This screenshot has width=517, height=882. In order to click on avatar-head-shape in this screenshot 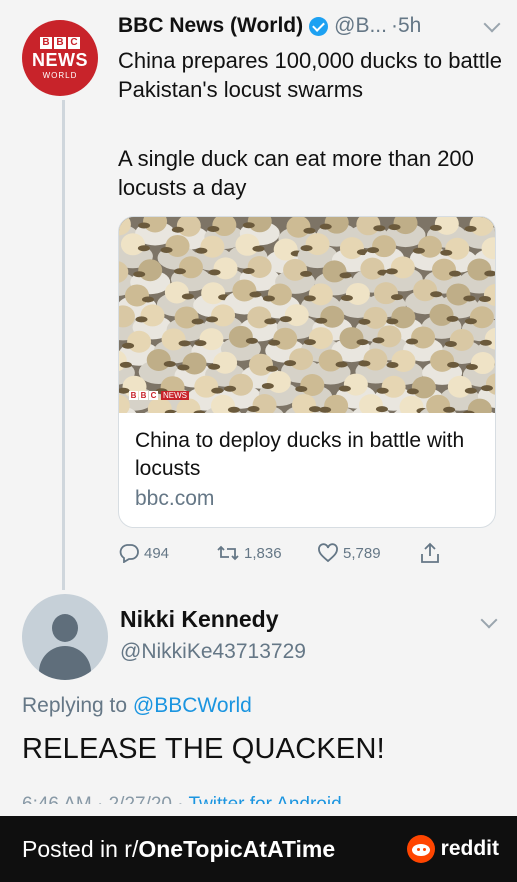, I will do `click(65, 628)`.